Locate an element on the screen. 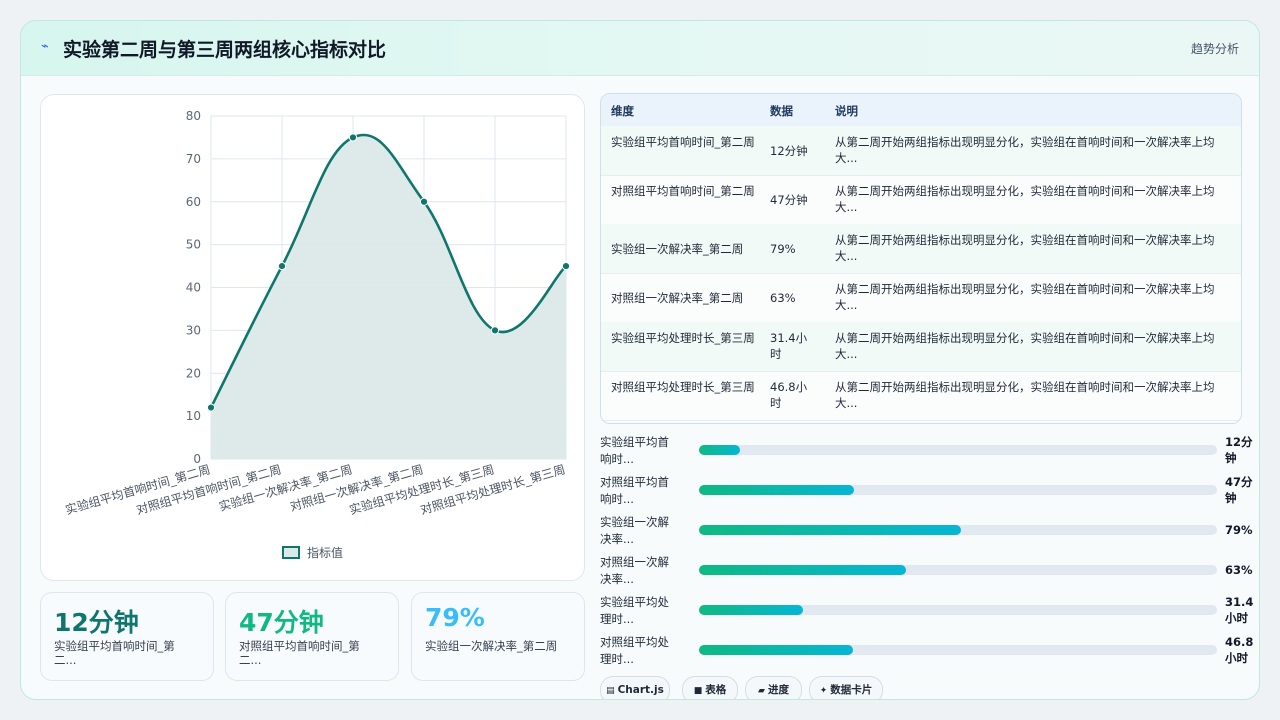  progress-row: 实验组一次解决率... 79% is located at coordinates (926, 533).